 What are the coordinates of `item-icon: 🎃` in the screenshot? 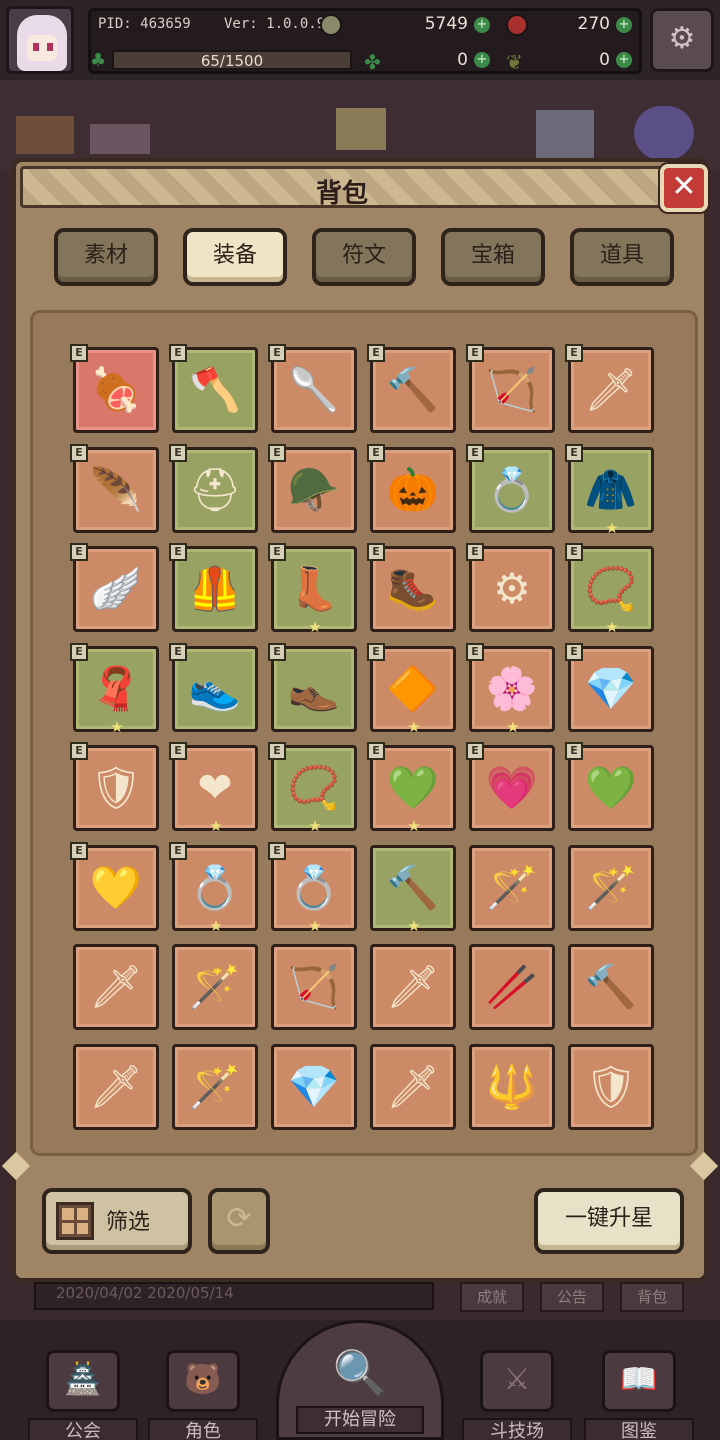 It's located at (413, 489).